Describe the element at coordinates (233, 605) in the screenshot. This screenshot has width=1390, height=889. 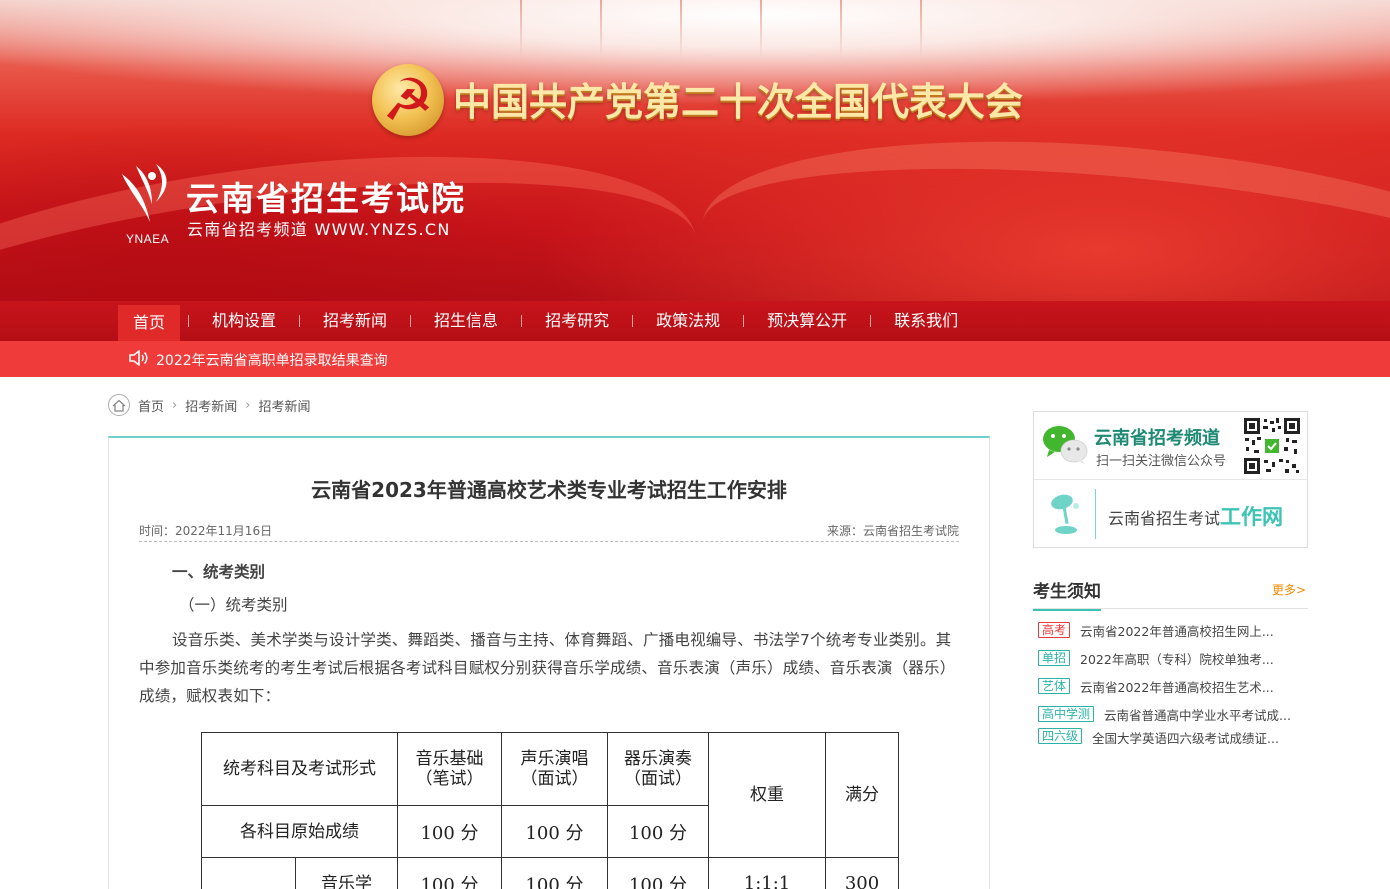
I see `subsection-heading: （一）统考类别` at that location.